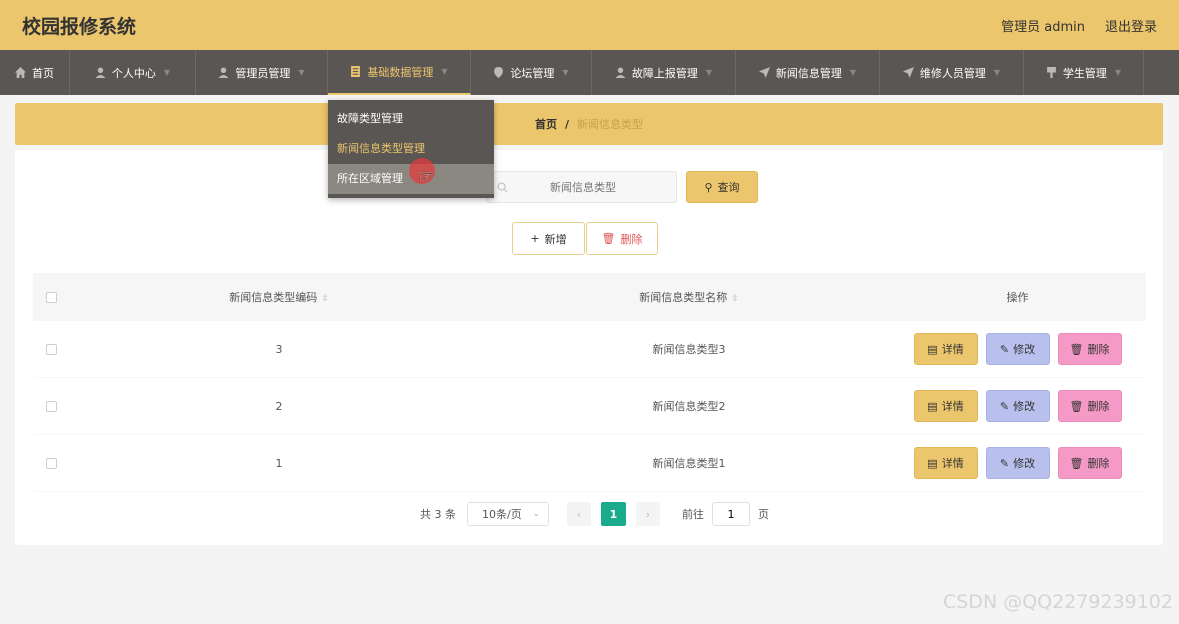 The image size is (1179, 624). Describe the element at coordinates (35, 72) in the screenshot. I see `nav-item-home: 首页` at that location.